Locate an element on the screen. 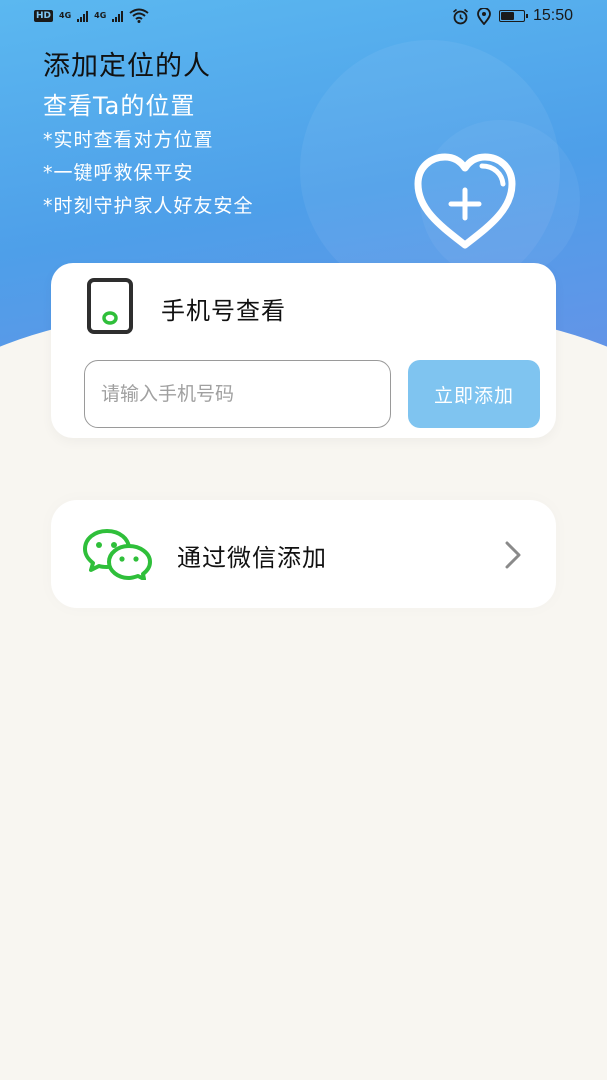  status-bar-right: 15:50 is located at coordinates (512, 16).